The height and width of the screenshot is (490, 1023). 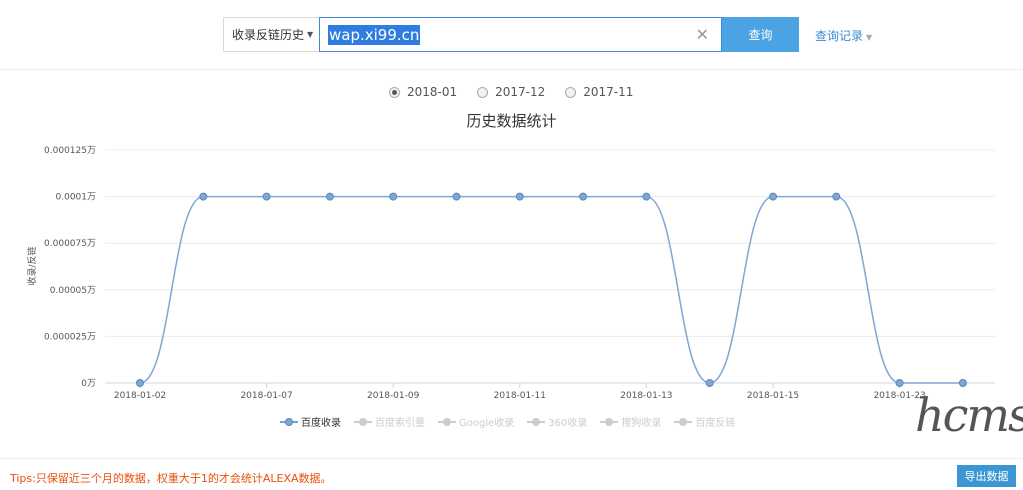 I want to click on x-tick-label: 2018-01-02, so click(x=140, y=396).